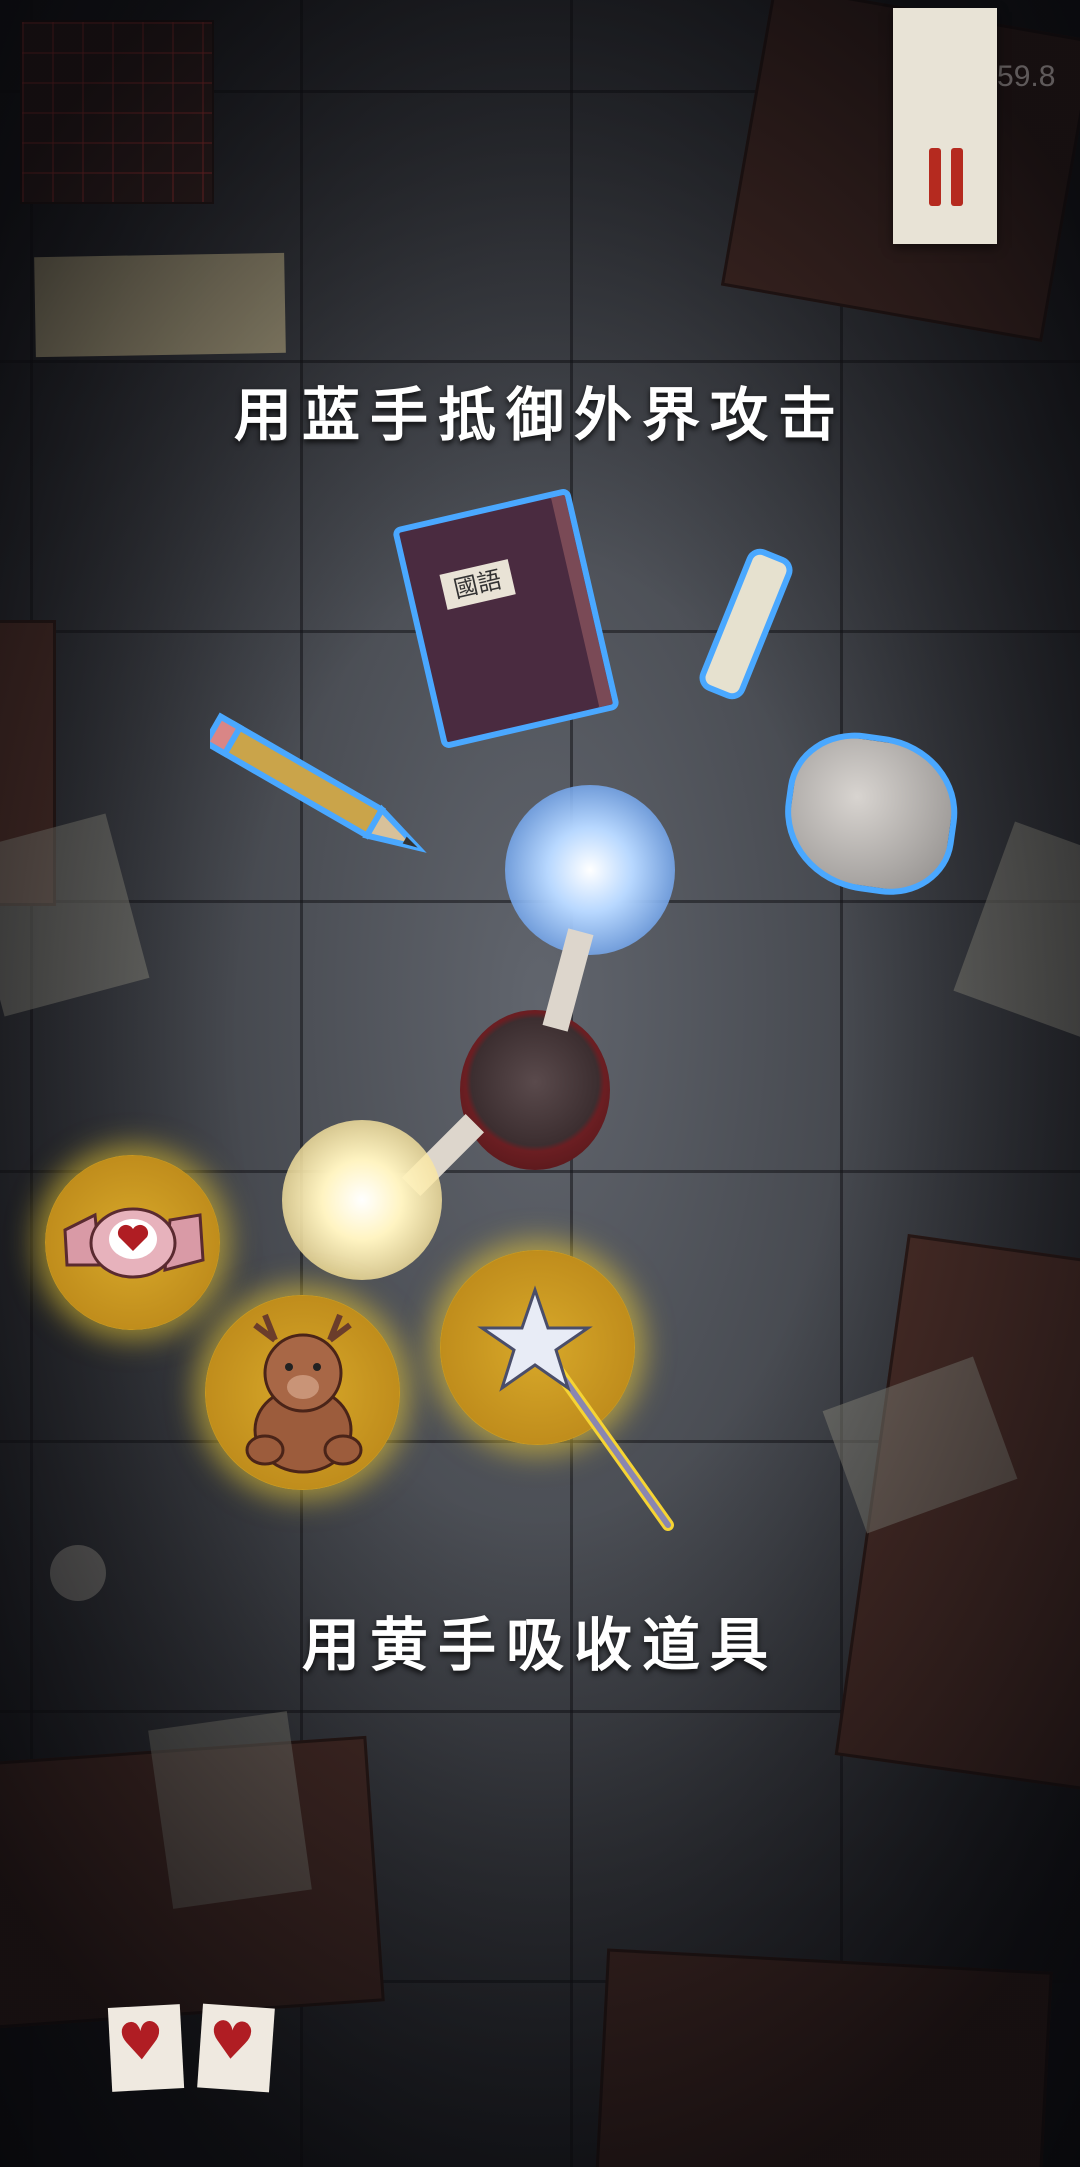  I want to click on blue-hand-glow, so click(590, 870).